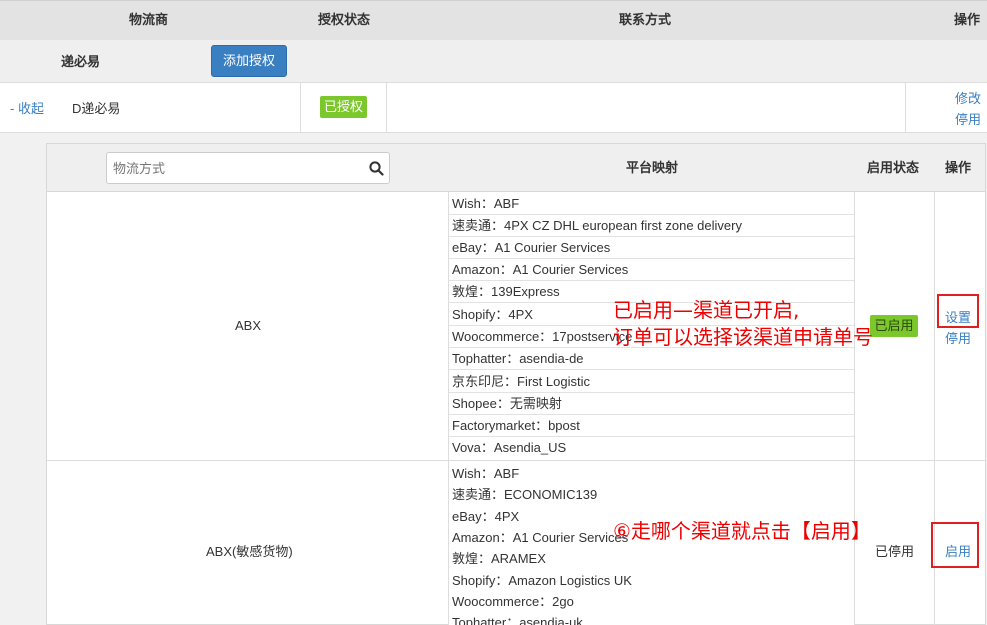 This screenshot has width=987, height=625. Describe the element at coordinates (958, 337) in the screenshot. I see `channel-disable-link: 停用` at that location.